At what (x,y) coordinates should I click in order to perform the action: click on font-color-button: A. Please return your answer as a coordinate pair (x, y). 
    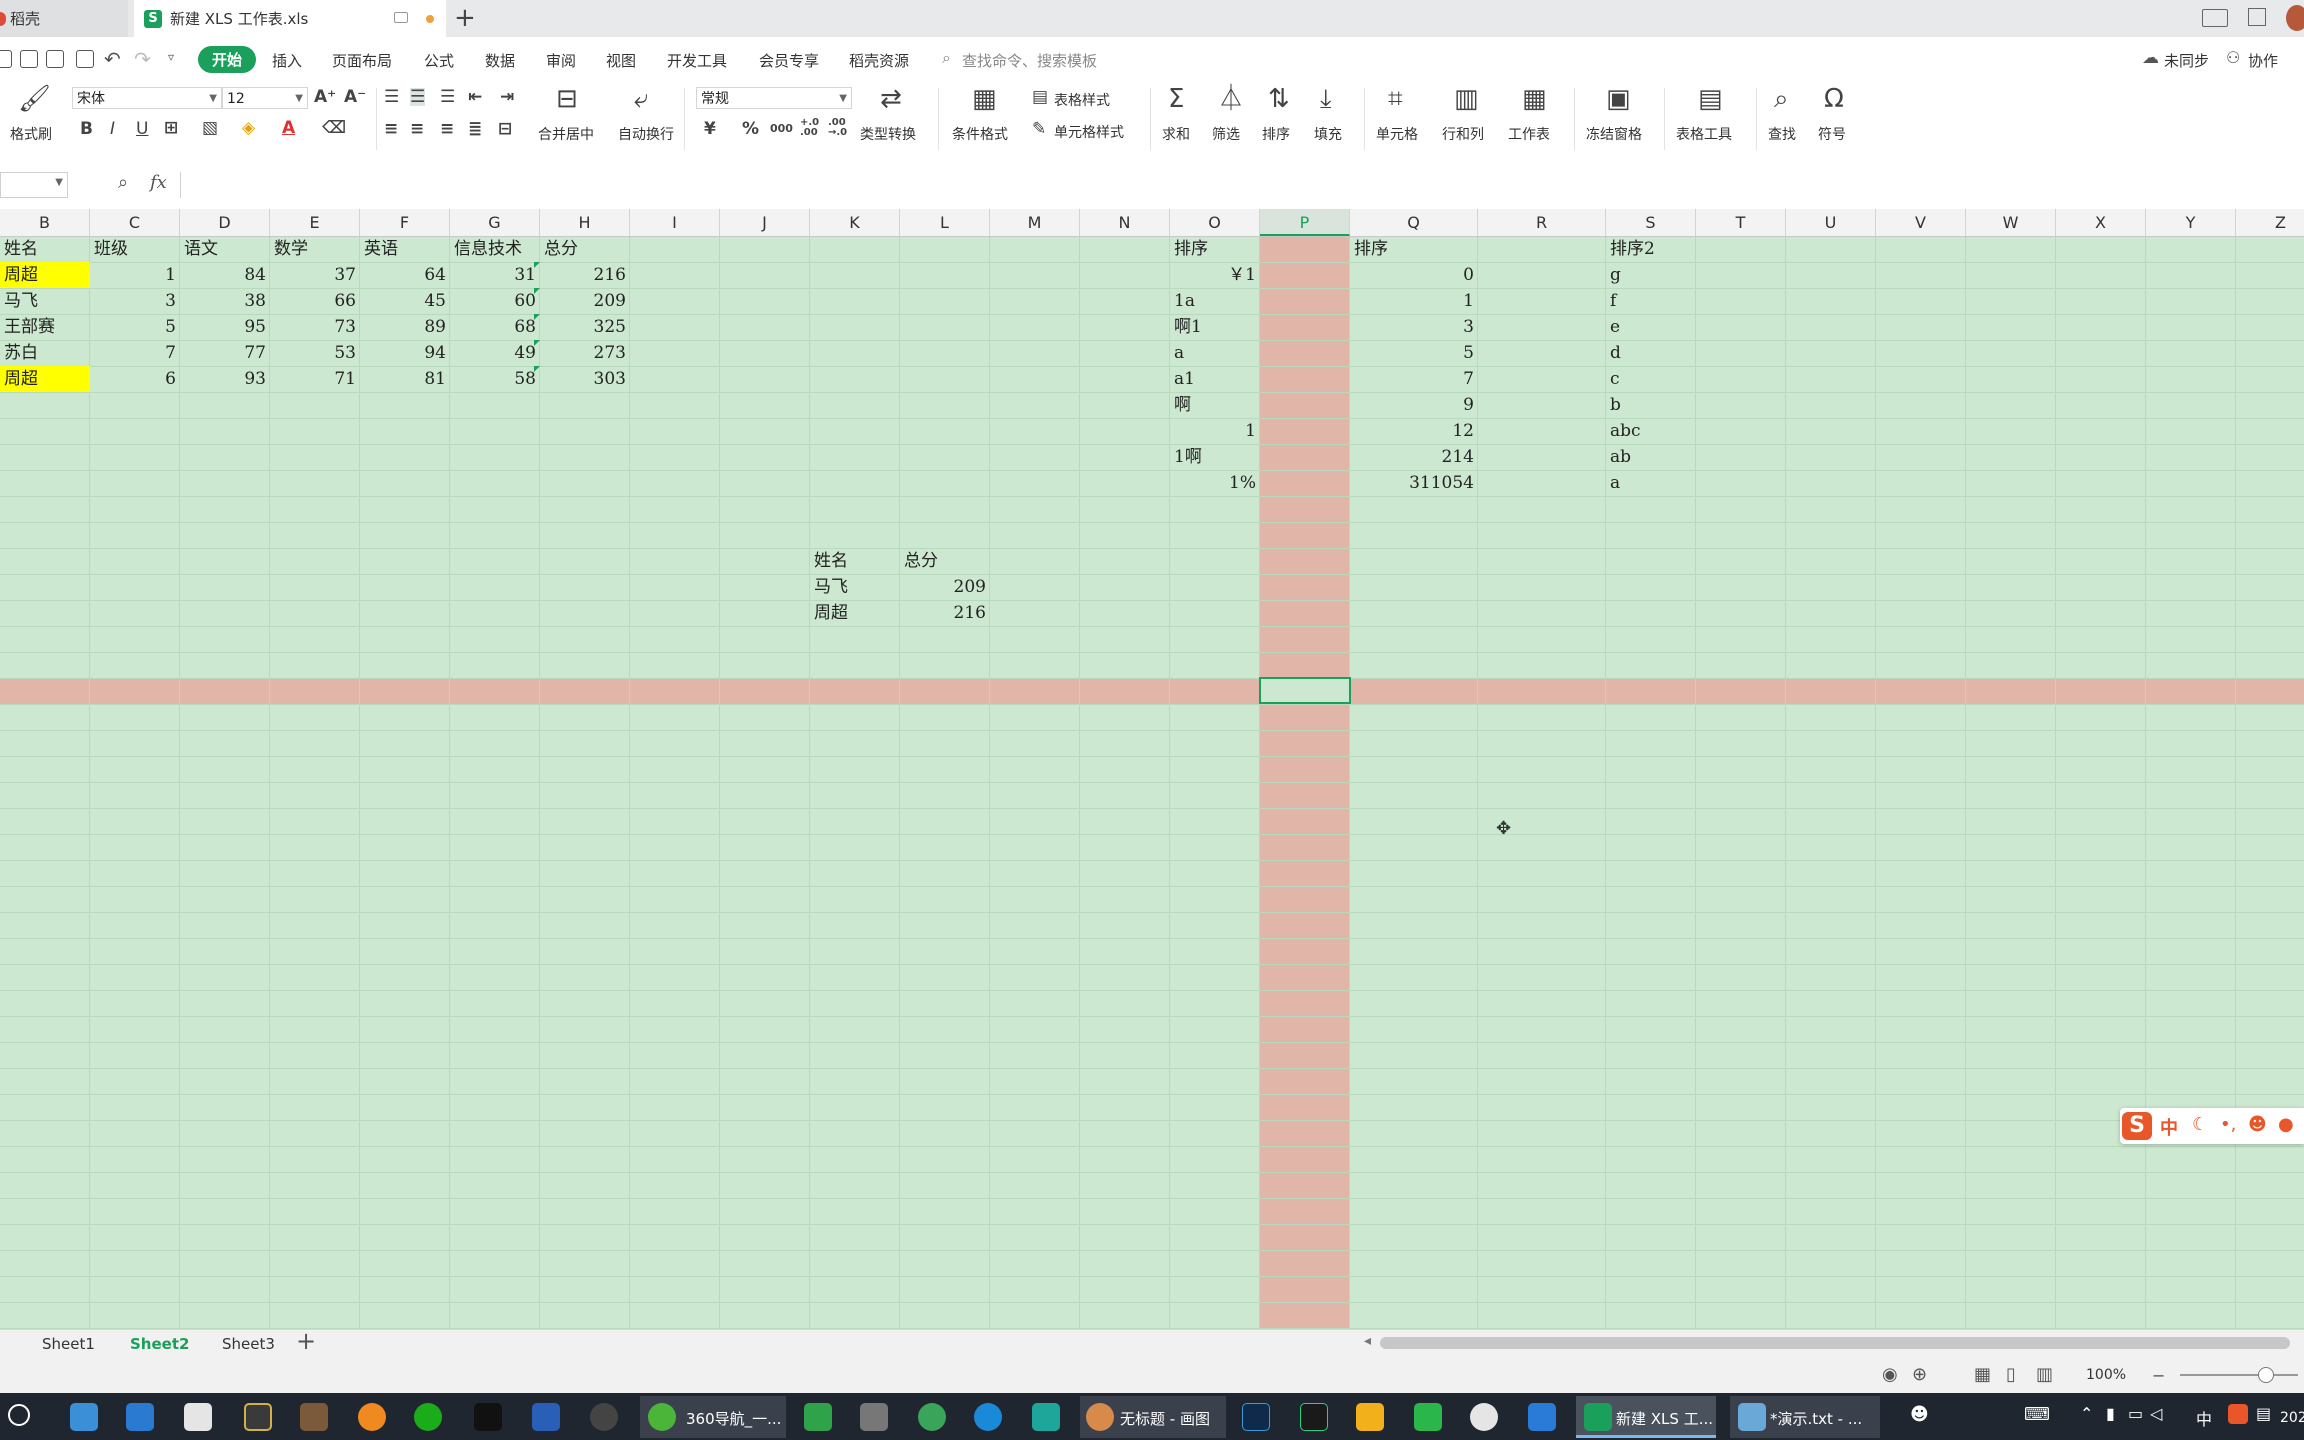
    Looking at the image, I should click on (288, 128).